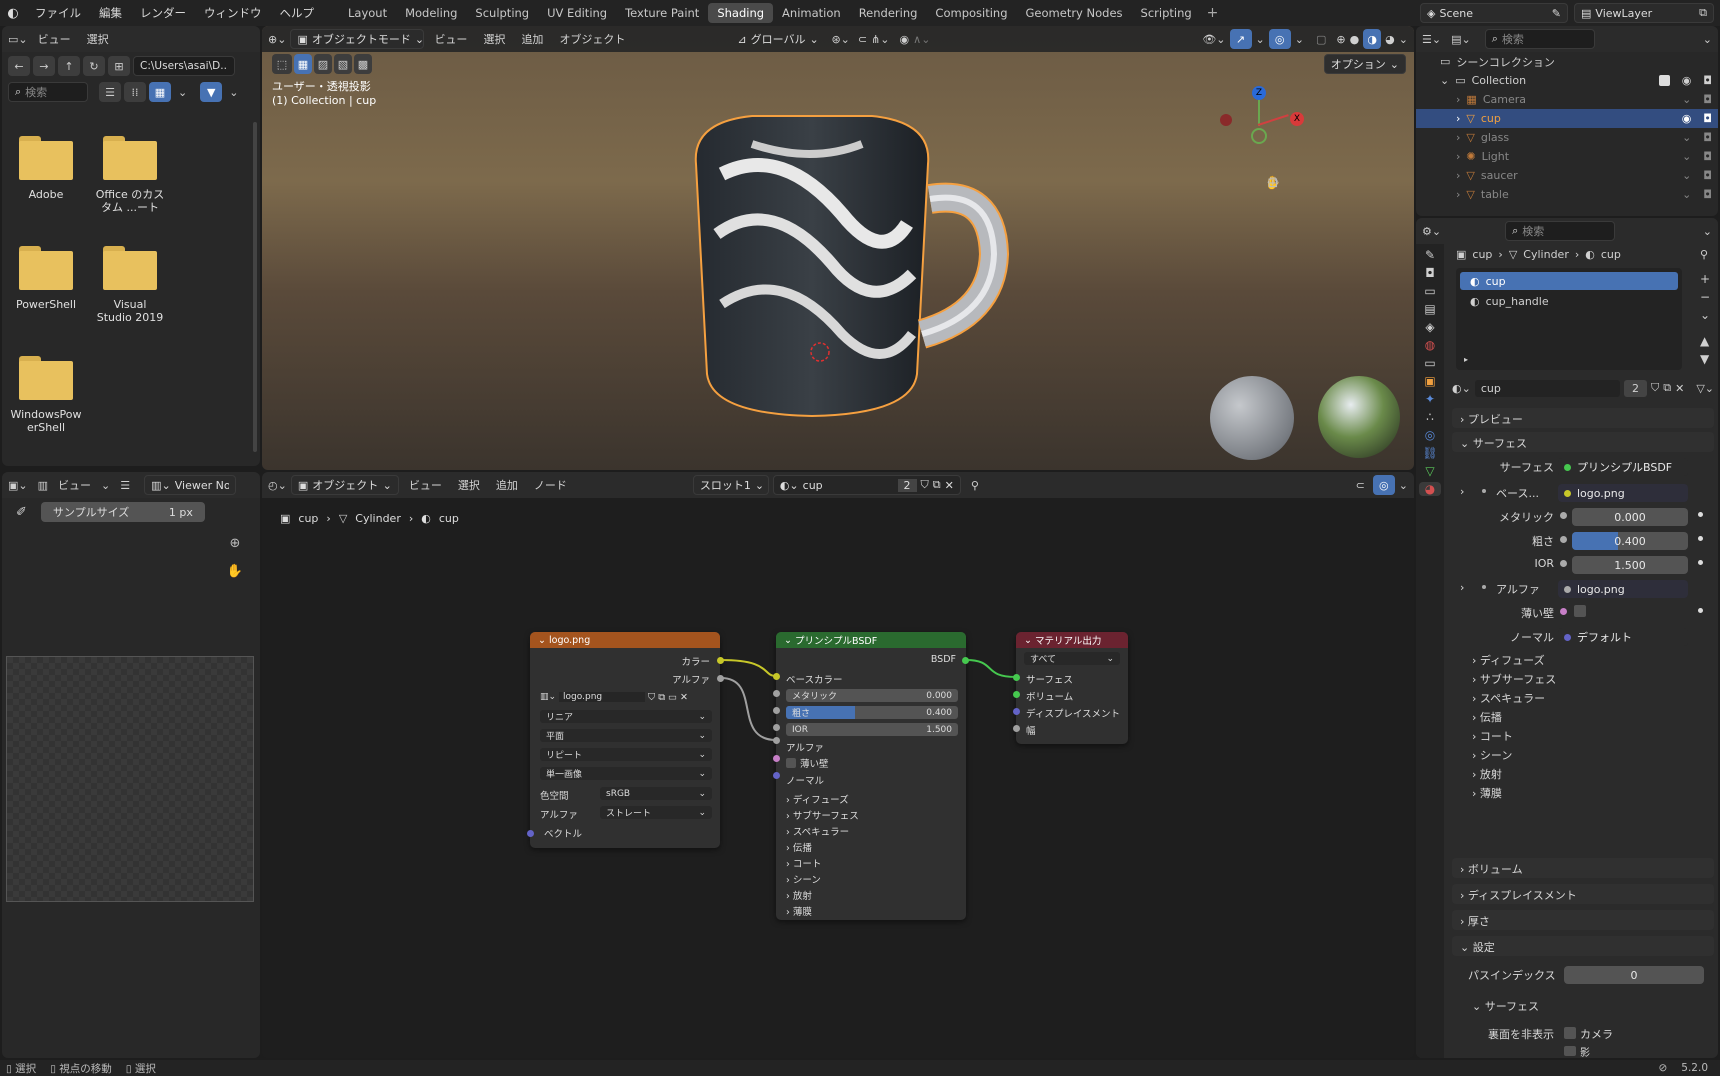 This screenshot has width=1720, height=1076. What do you see at coordinates (872, 729) in the screenshot?
I see `ior-slider: IOR 1.500` at bounding box center [872, 729].